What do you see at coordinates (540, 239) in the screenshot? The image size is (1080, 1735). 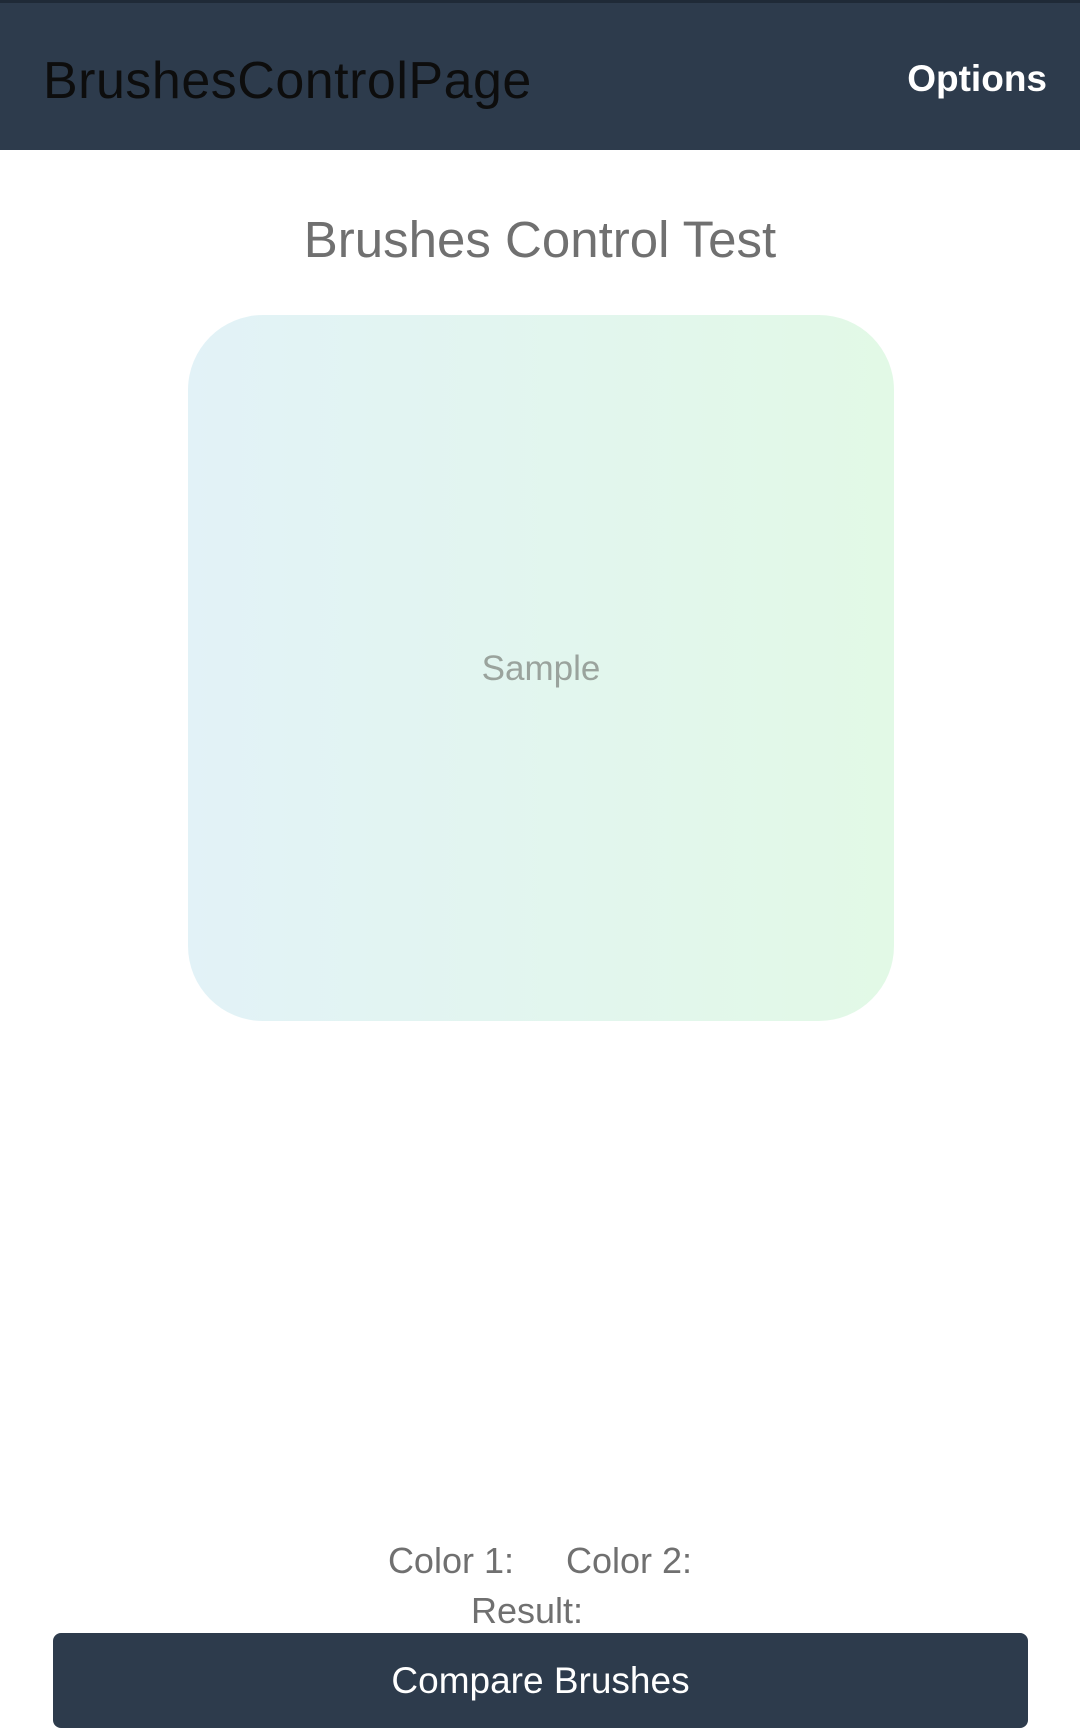 I see `page-heading: Brushes Control Test` at bounding box center [540, 239].